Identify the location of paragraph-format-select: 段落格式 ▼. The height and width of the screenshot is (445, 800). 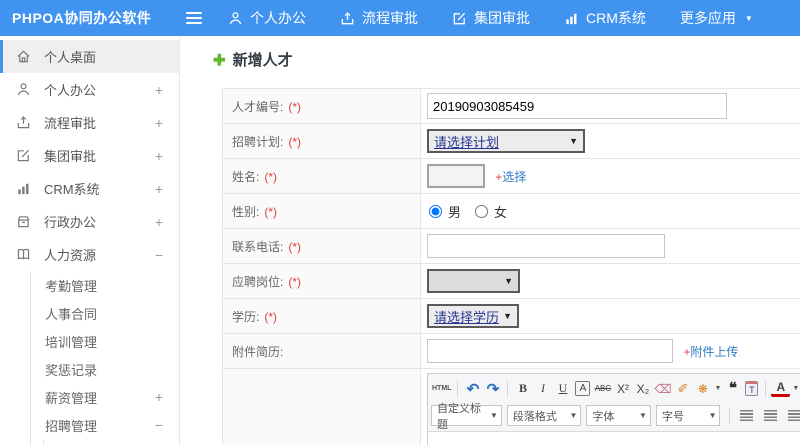
(544, 415).